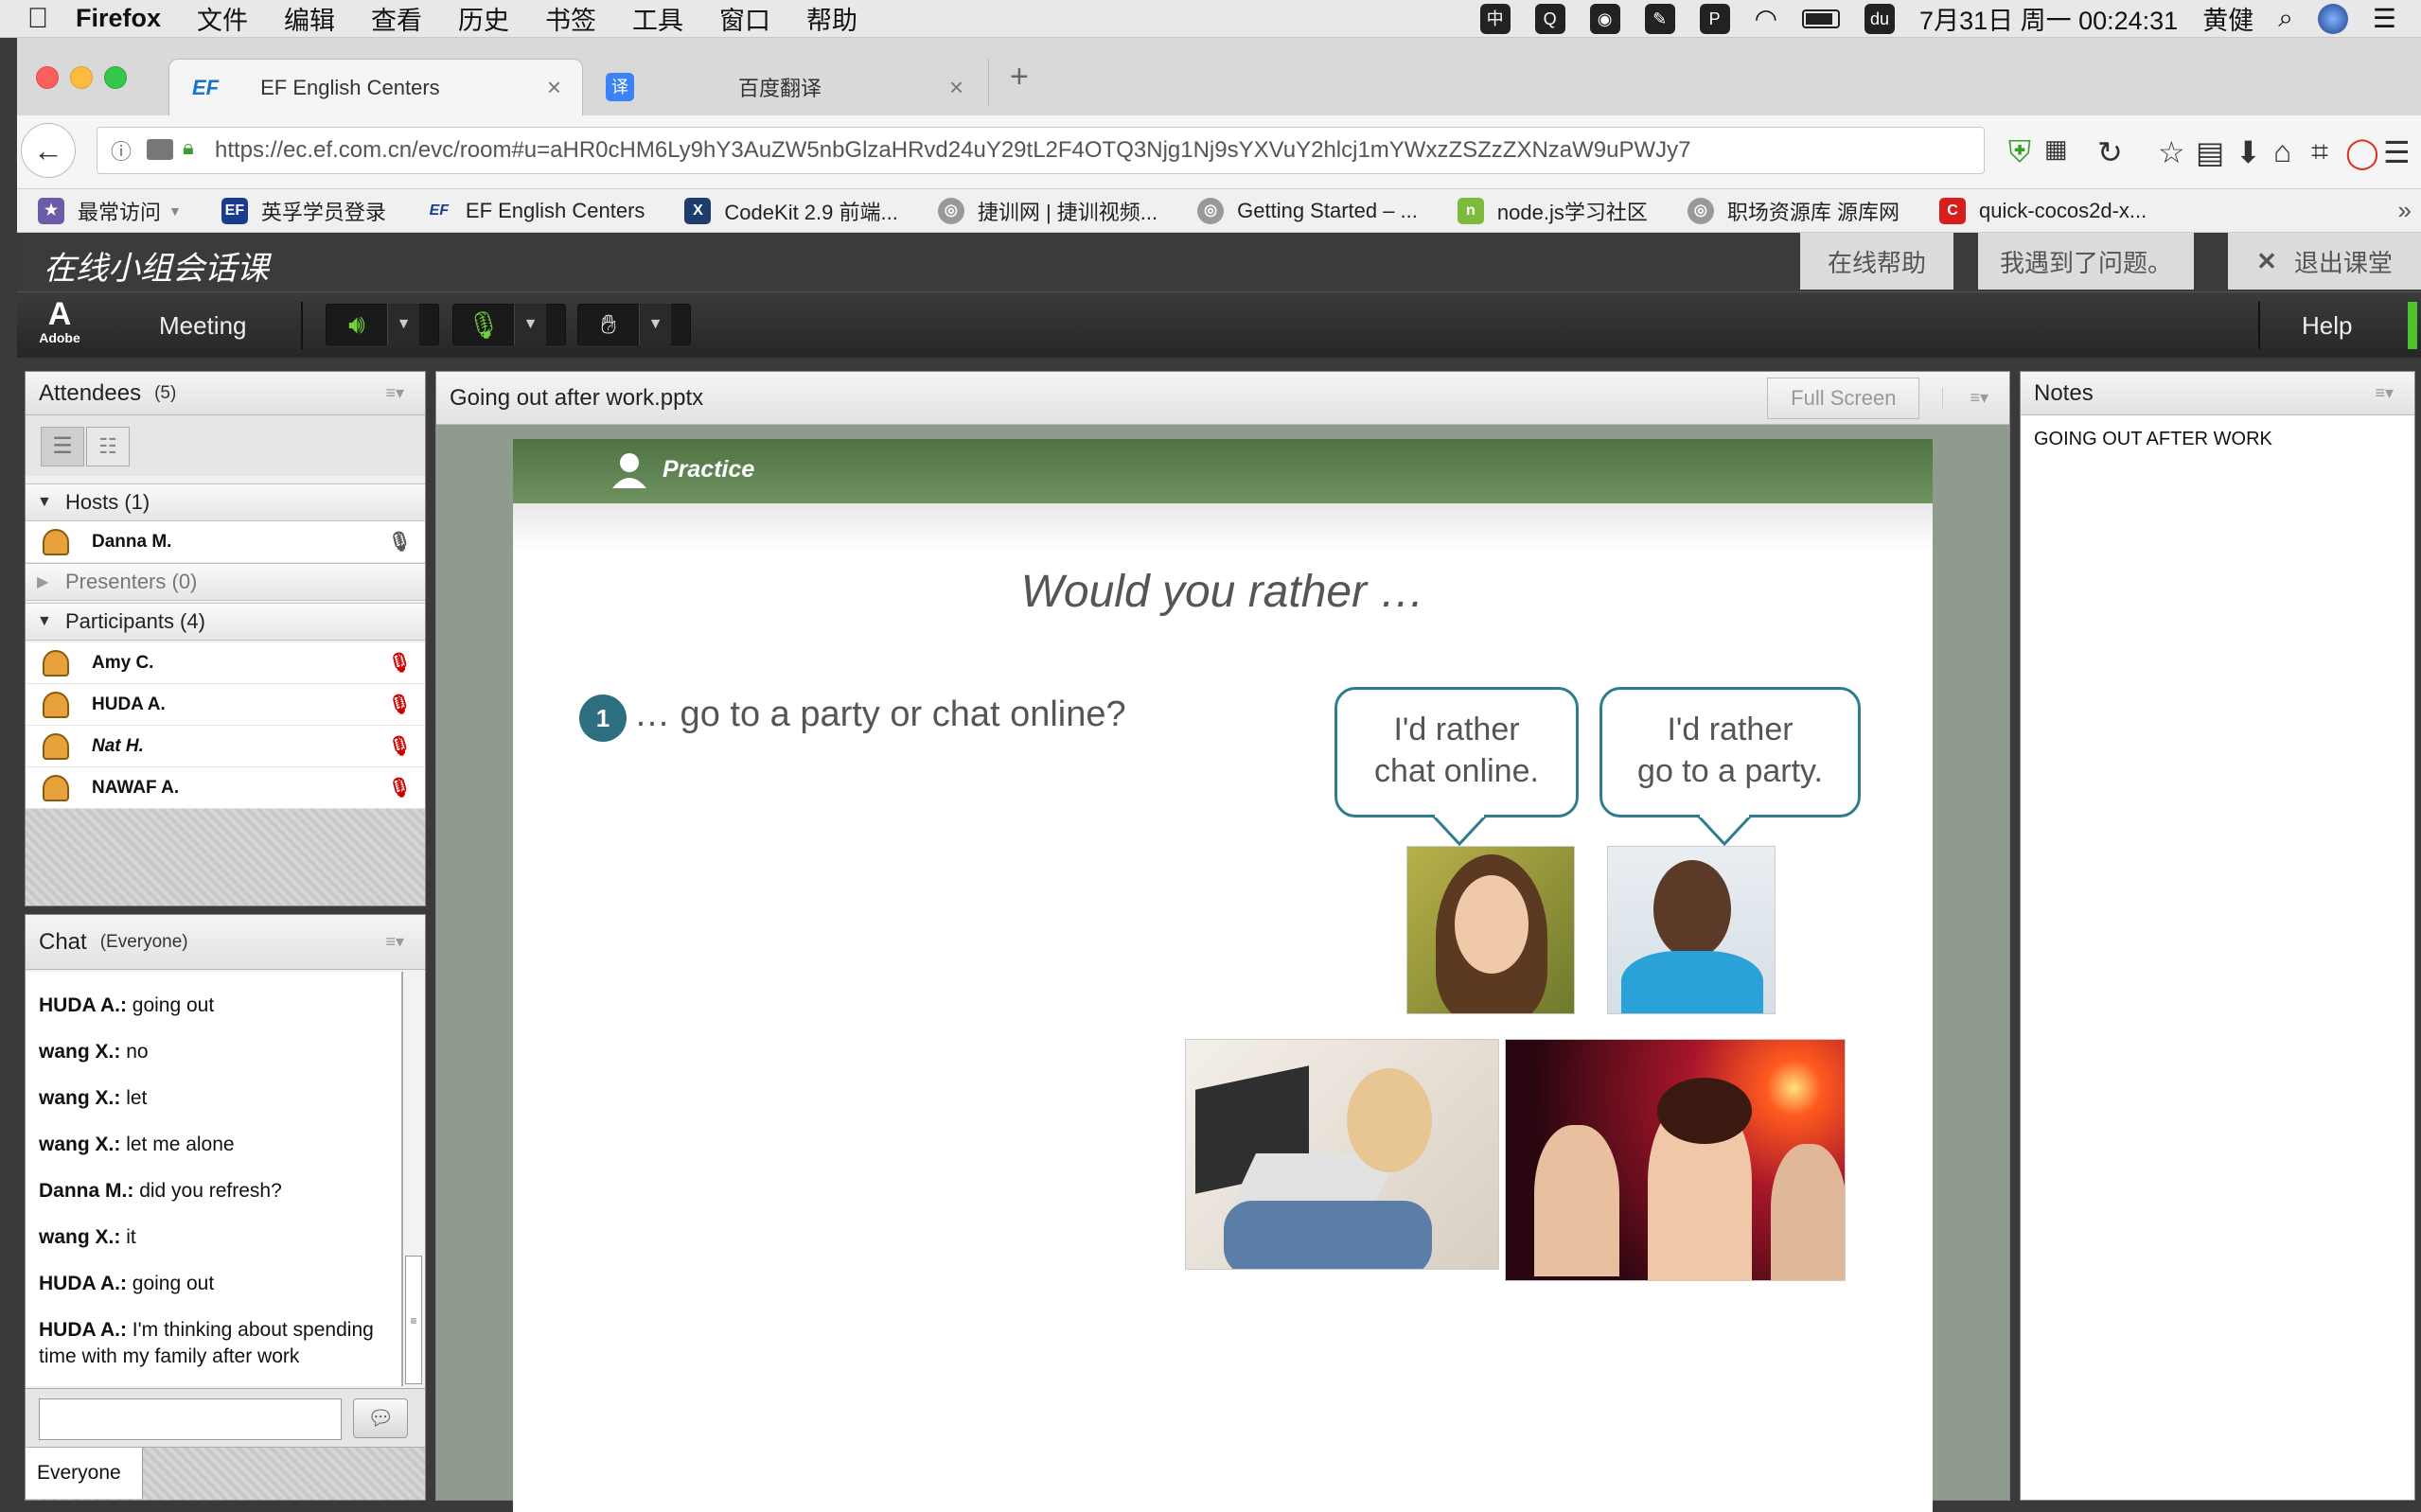 The width and height of the screenshot is (2421, 1512). Describe the element at coordinates (413, 1179) in the screenshot. I see `chat-scrollbar: ≡` at that location.